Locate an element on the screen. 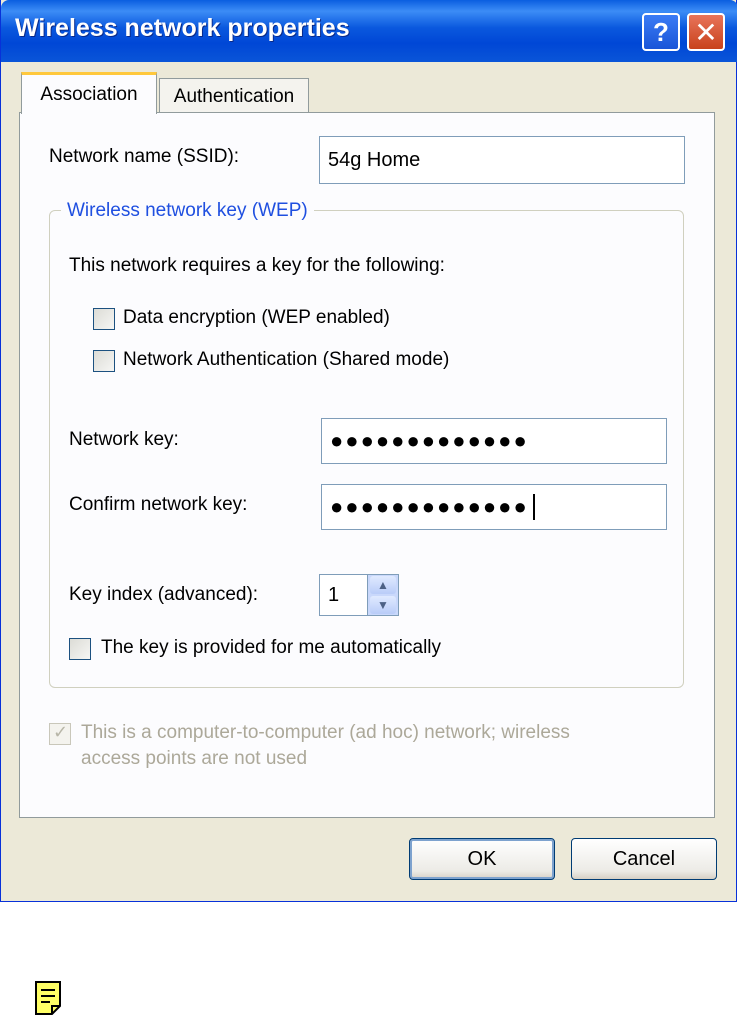  close-button: ✕ is located at coordinates (706, 32).